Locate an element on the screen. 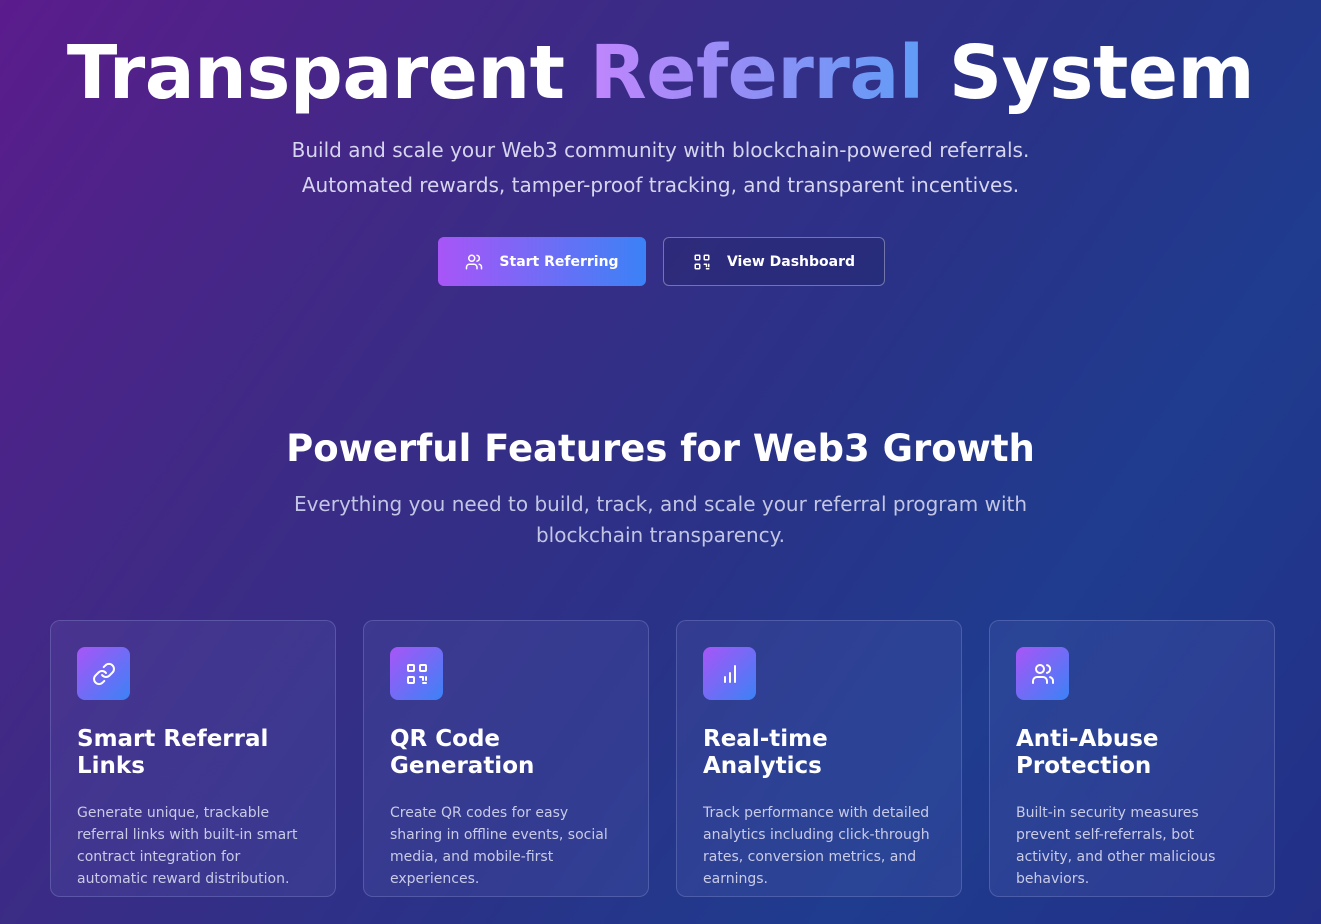  start-referring-label: Start Referring is located at coordinates (559, 261).